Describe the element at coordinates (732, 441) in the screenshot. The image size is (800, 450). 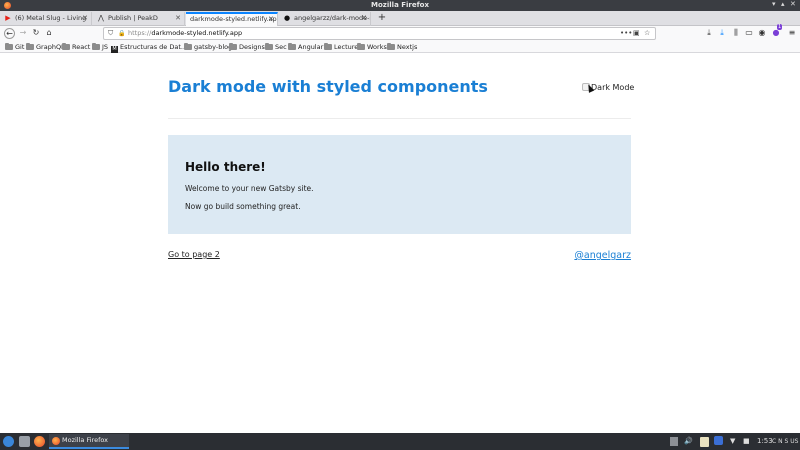
I see `wifi-icon: ▼` at that location.